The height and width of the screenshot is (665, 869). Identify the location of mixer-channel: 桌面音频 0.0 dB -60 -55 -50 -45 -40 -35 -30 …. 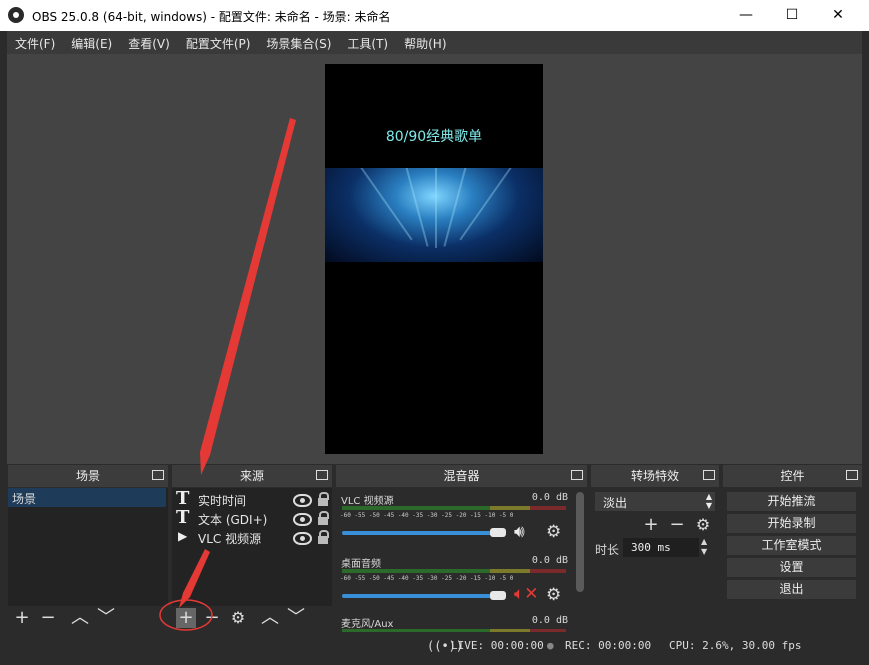
(456, 581).